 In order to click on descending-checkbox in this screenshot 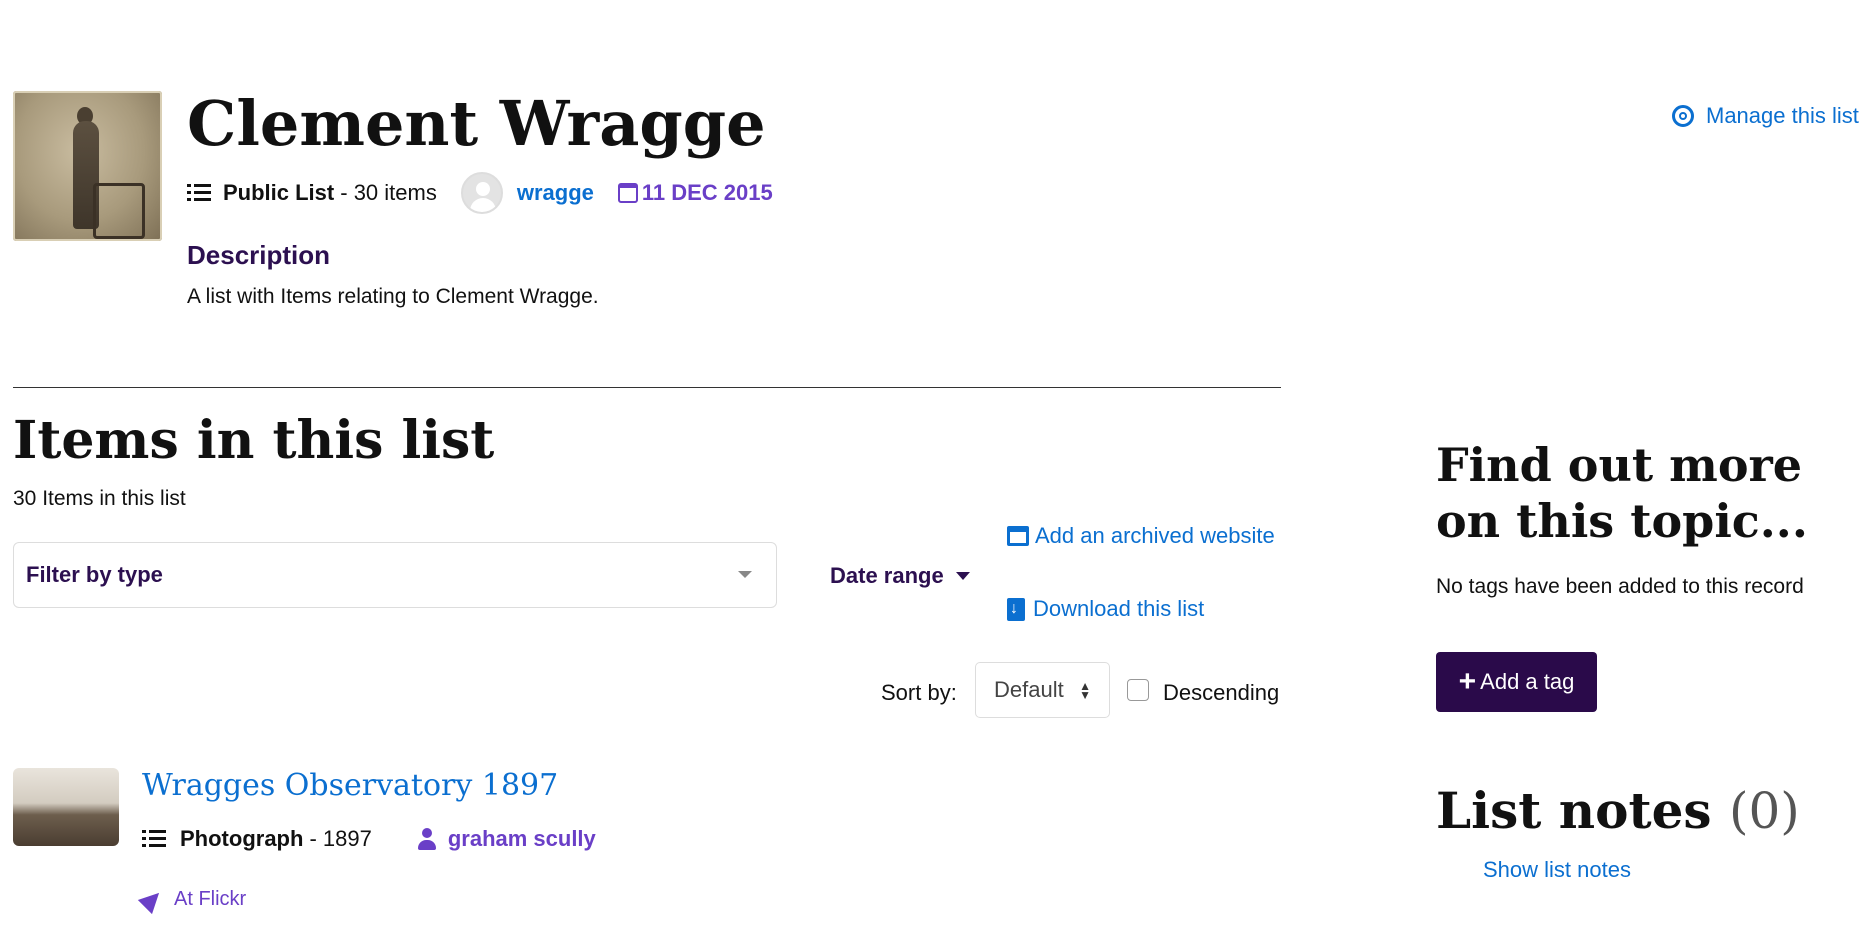, I will do `click(1138, 690)`.